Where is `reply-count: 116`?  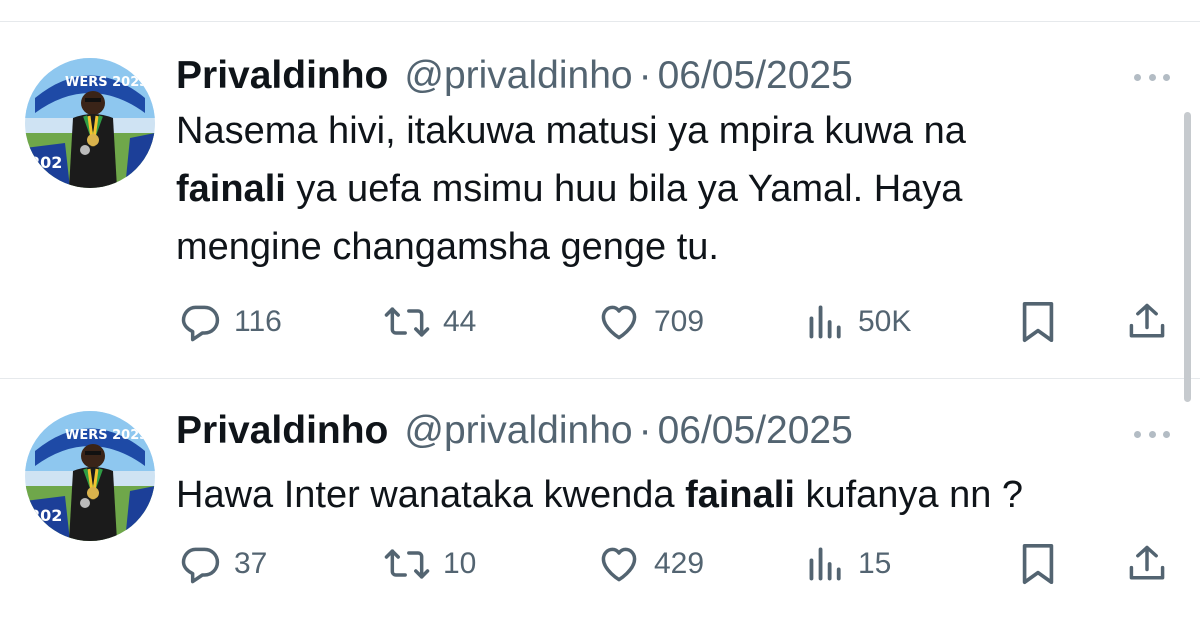 reply-count: 116 is located at coordinates (258, 321).